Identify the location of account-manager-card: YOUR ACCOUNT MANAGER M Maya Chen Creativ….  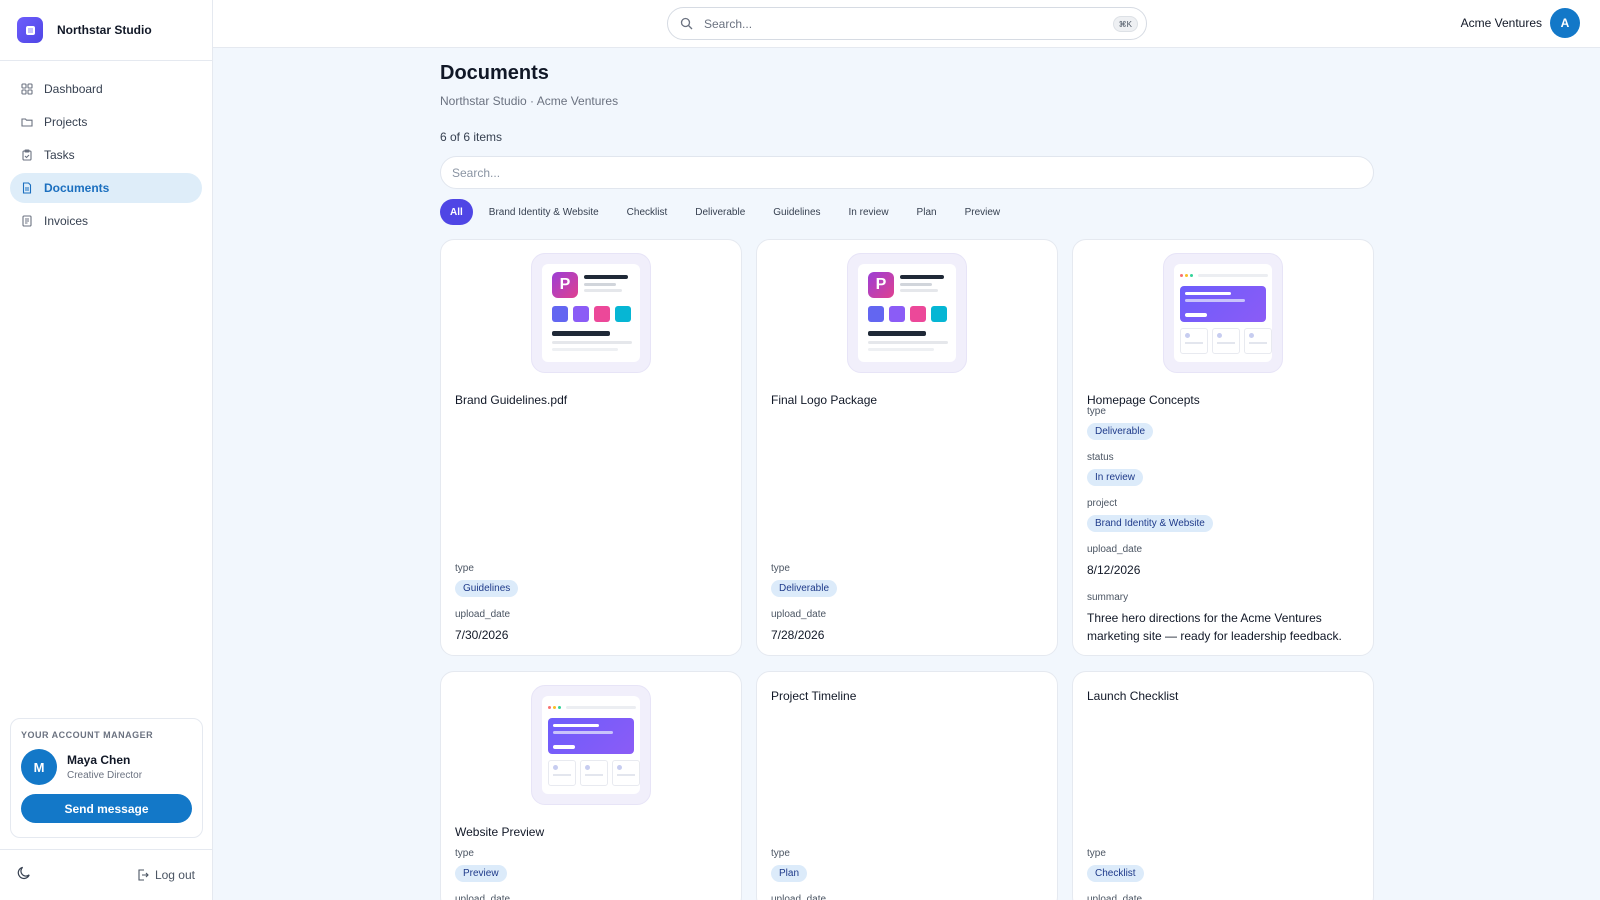
(106, 778).